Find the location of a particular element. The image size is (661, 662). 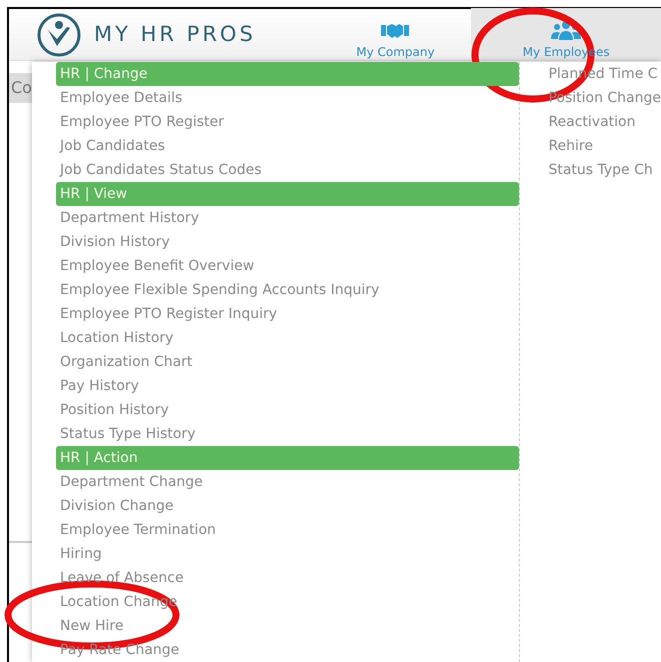

menu-item: Hiring is located at coordinates (79, 554).